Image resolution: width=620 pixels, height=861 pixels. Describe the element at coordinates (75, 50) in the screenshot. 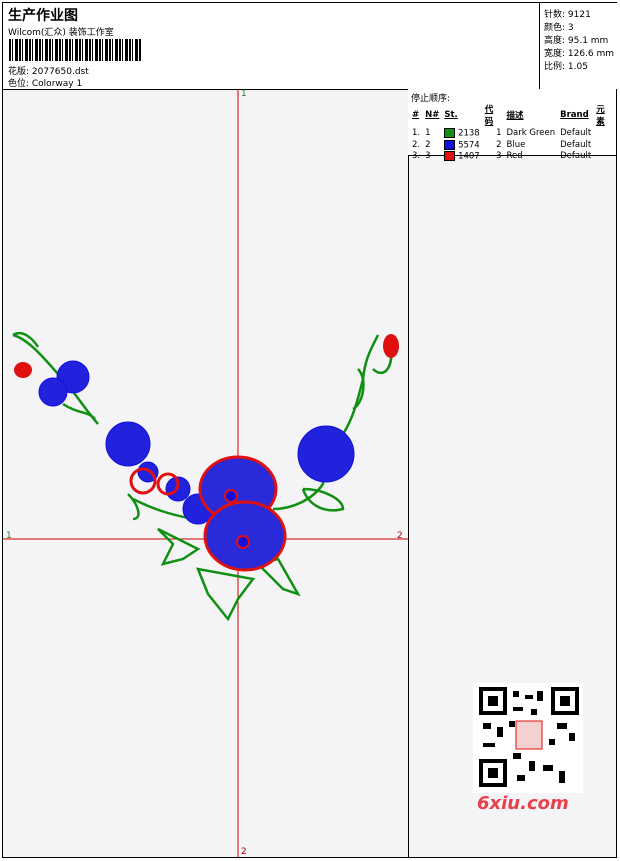

I see `barcode` at that location.